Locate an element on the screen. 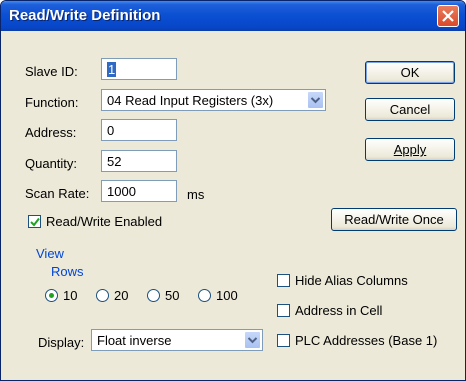 This screenshot has width=466, height=381. rows-label: Rows is located at coordinates (67, 271).